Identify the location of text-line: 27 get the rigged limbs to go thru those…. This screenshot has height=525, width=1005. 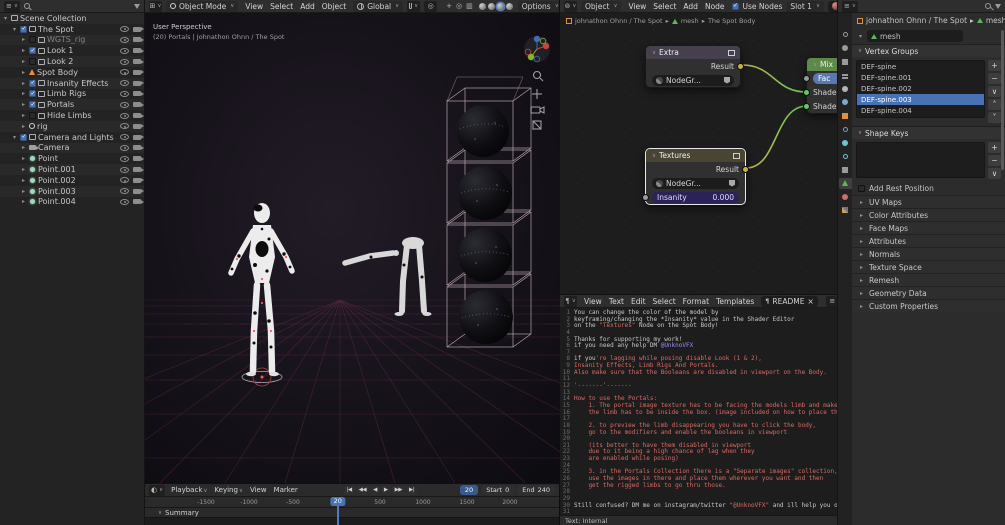
(698, 486).